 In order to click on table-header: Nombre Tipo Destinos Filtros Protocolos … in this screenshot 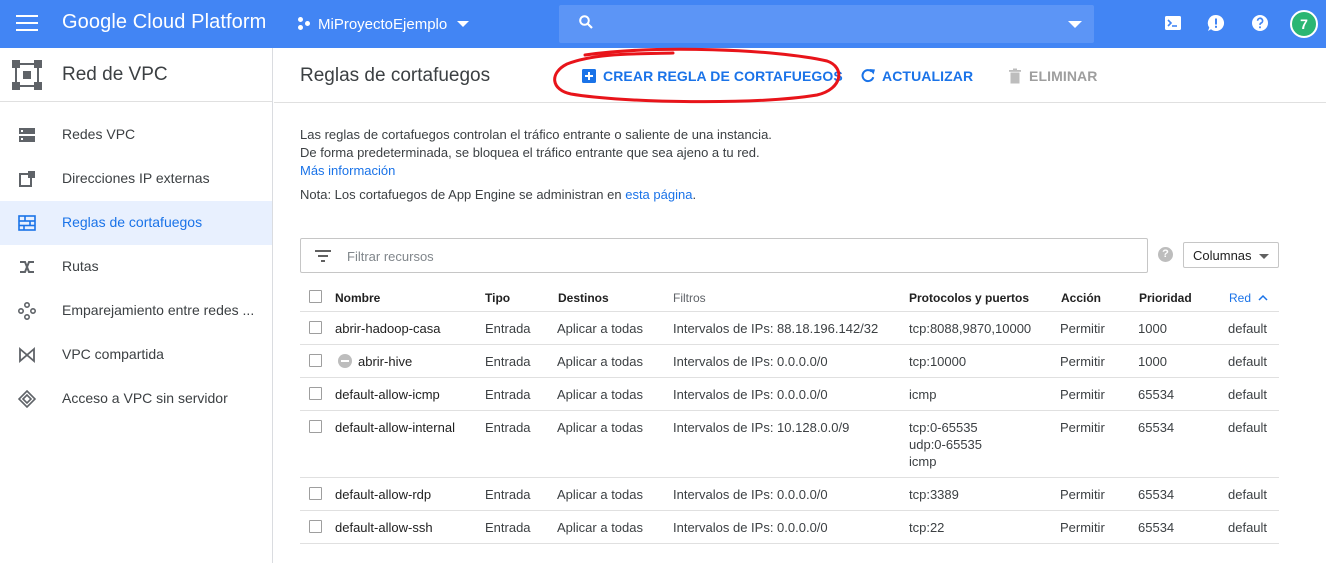, I will do `click(789, 297)`.